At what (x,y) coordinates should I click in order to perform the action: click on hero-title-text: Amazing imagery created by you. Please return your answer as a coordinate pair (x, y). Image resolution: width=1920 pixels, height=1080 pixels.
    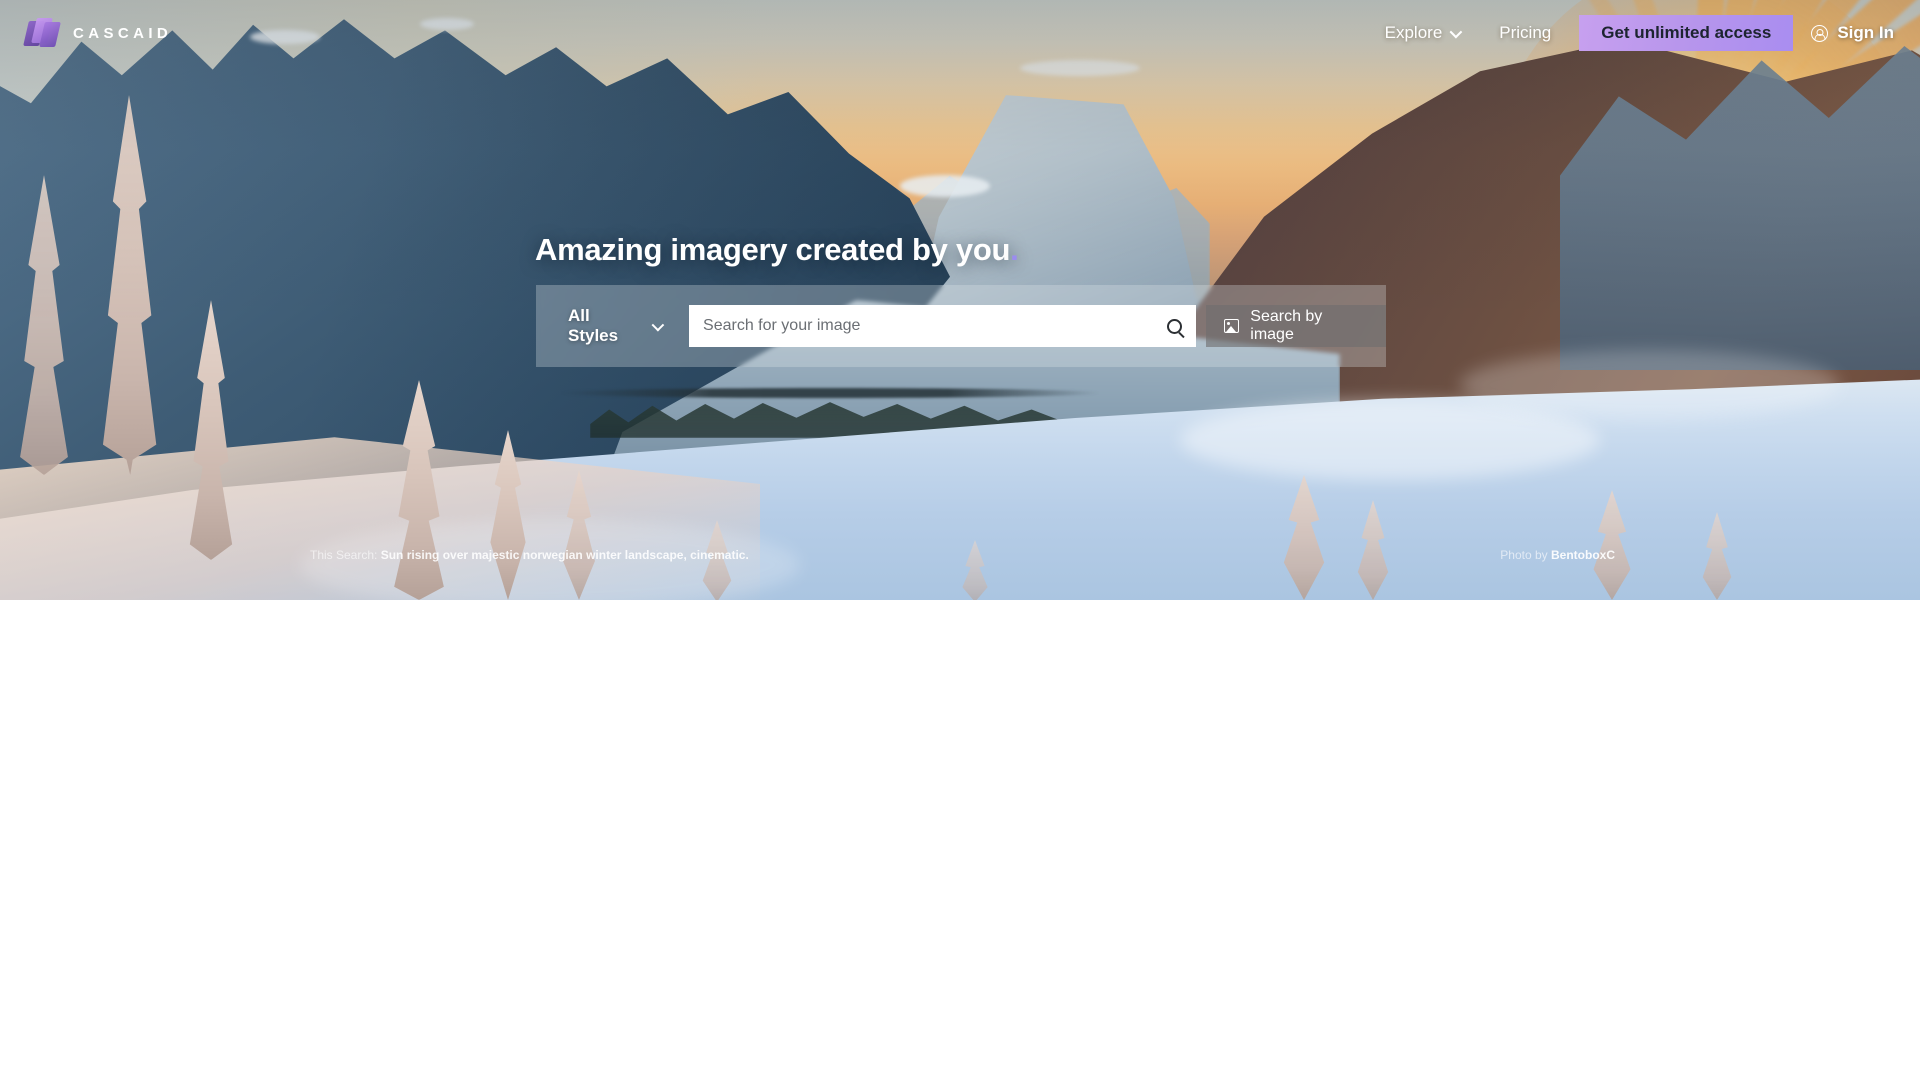
    Looking at the image, I should click on (773, 249).